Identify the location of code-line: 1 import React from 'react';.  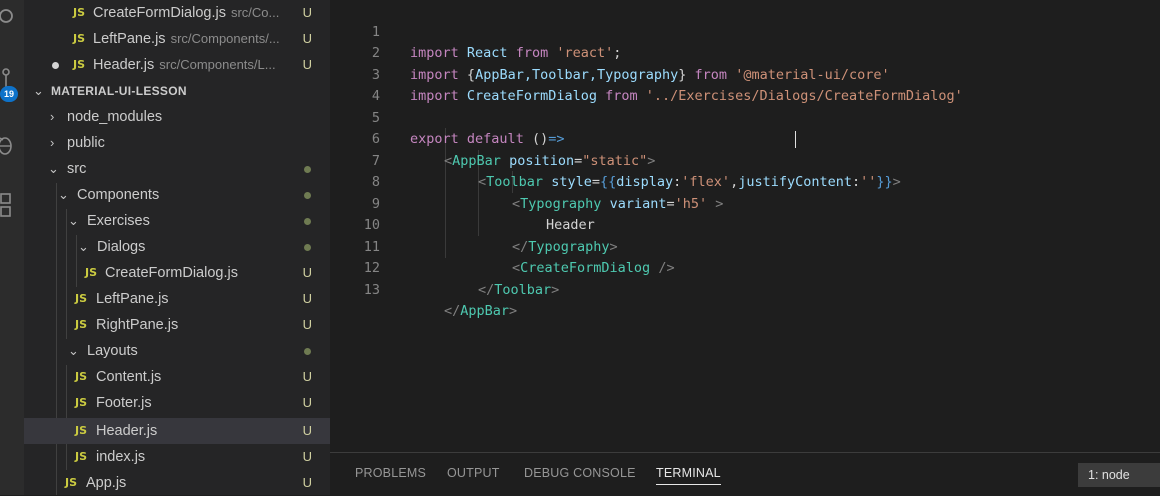
(745, 31).